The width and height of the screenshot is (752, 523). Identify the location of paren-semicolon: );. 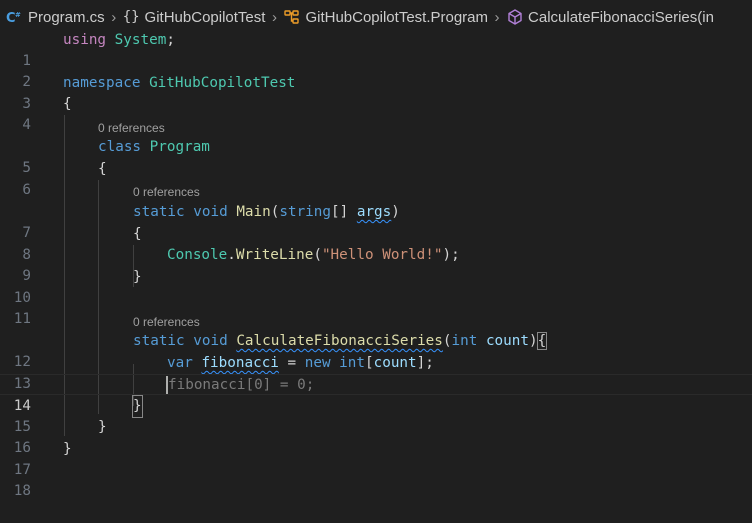
(451, 255).